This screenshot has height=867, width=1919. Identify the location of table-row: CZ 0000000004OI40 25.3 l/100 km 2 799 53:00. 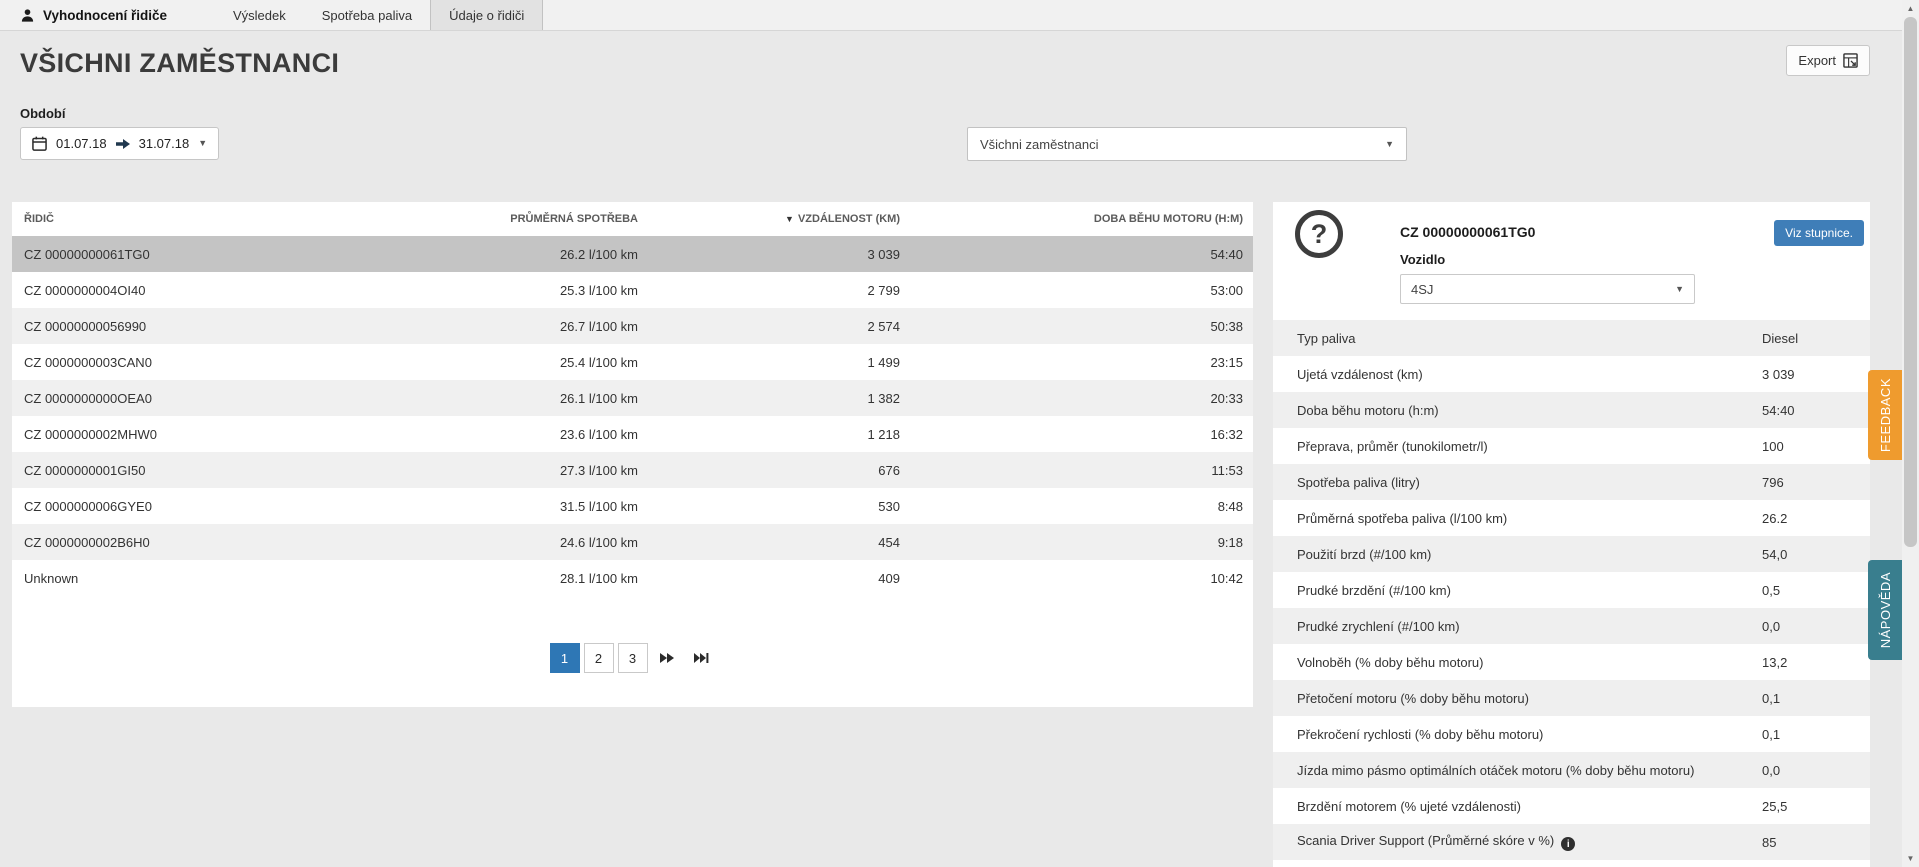
(632, 290).